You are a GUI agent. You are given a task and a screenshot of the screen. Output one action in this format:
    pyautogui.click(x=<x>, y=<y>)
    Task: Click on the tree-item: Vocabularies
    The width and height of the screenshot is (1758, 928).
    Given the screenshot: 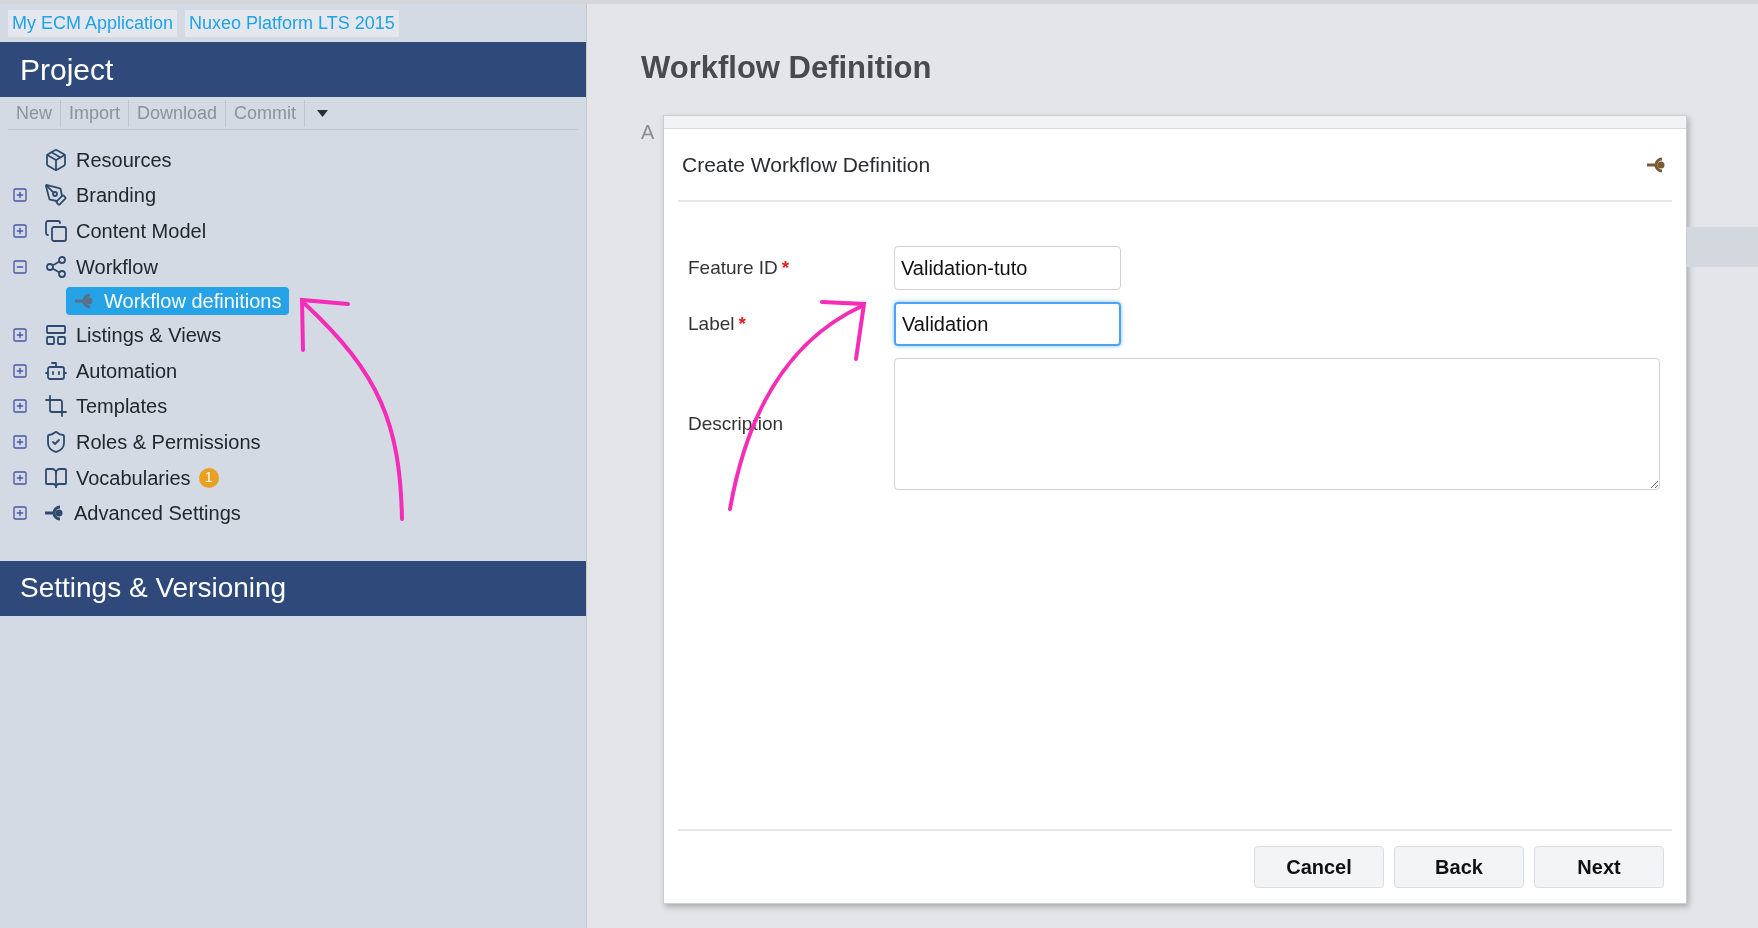 What is the action you would take?
    pyautogui.click(x=133, y=477)
    